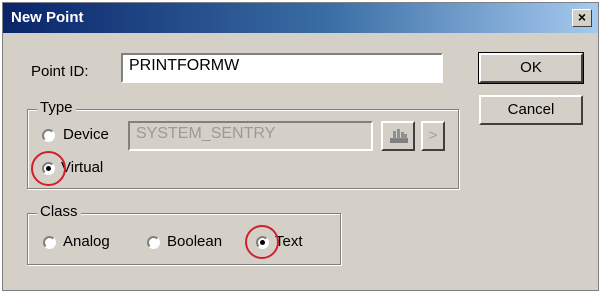 This screenshot has height=297, width=605. I want to click on ok-button: OK, so click(531, 68).